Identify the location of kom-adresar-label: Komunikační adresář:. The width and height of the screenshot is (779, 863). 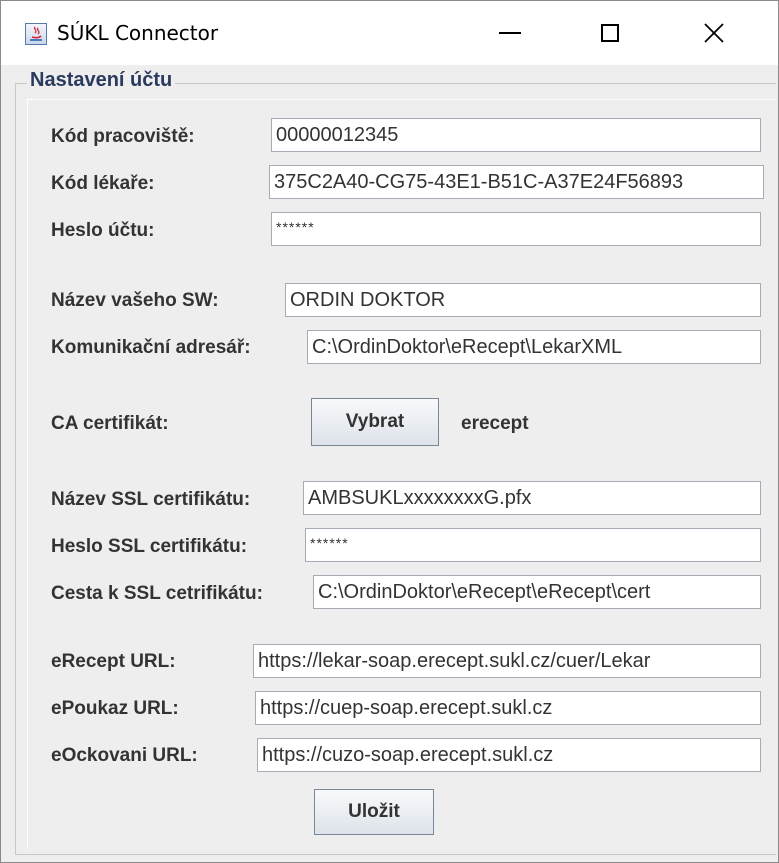
(151, 347).